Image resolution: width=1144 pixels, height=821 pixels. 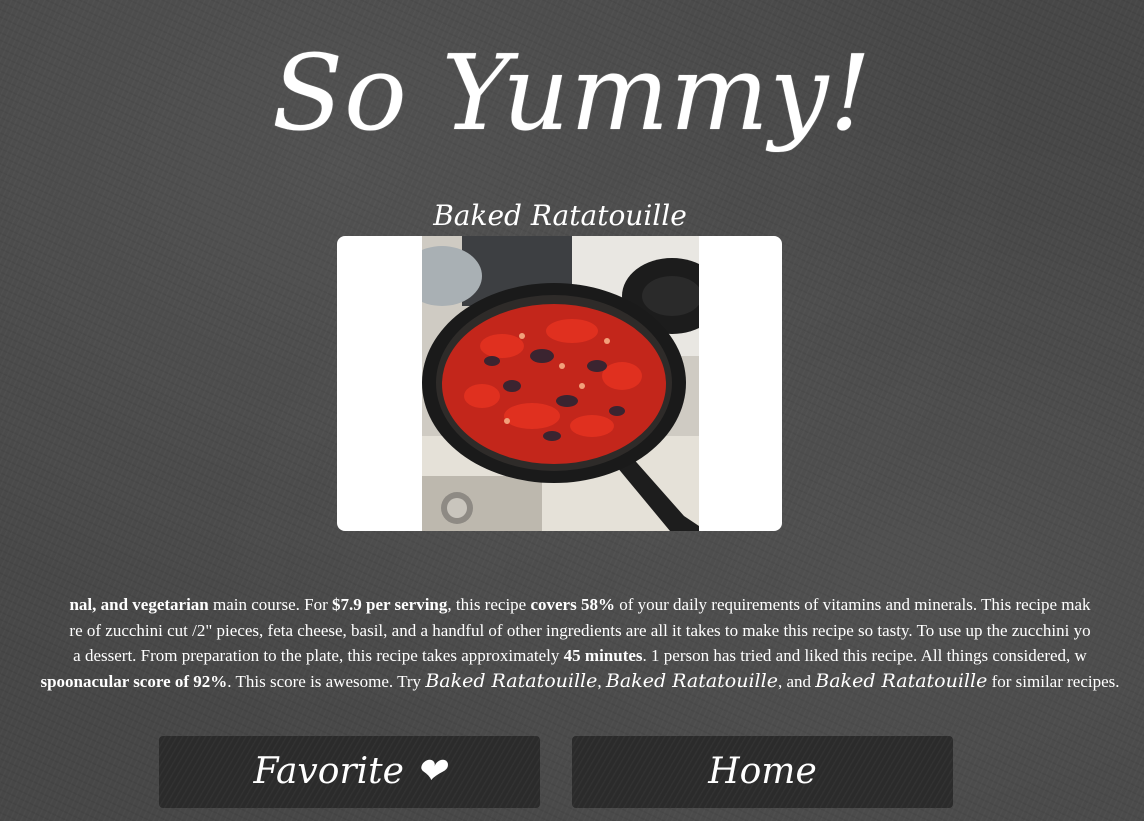 What do you see at coordinates (270, 604) in the screenshot?
I see `summary-text: main course. For` at bounding box center [270, 604].